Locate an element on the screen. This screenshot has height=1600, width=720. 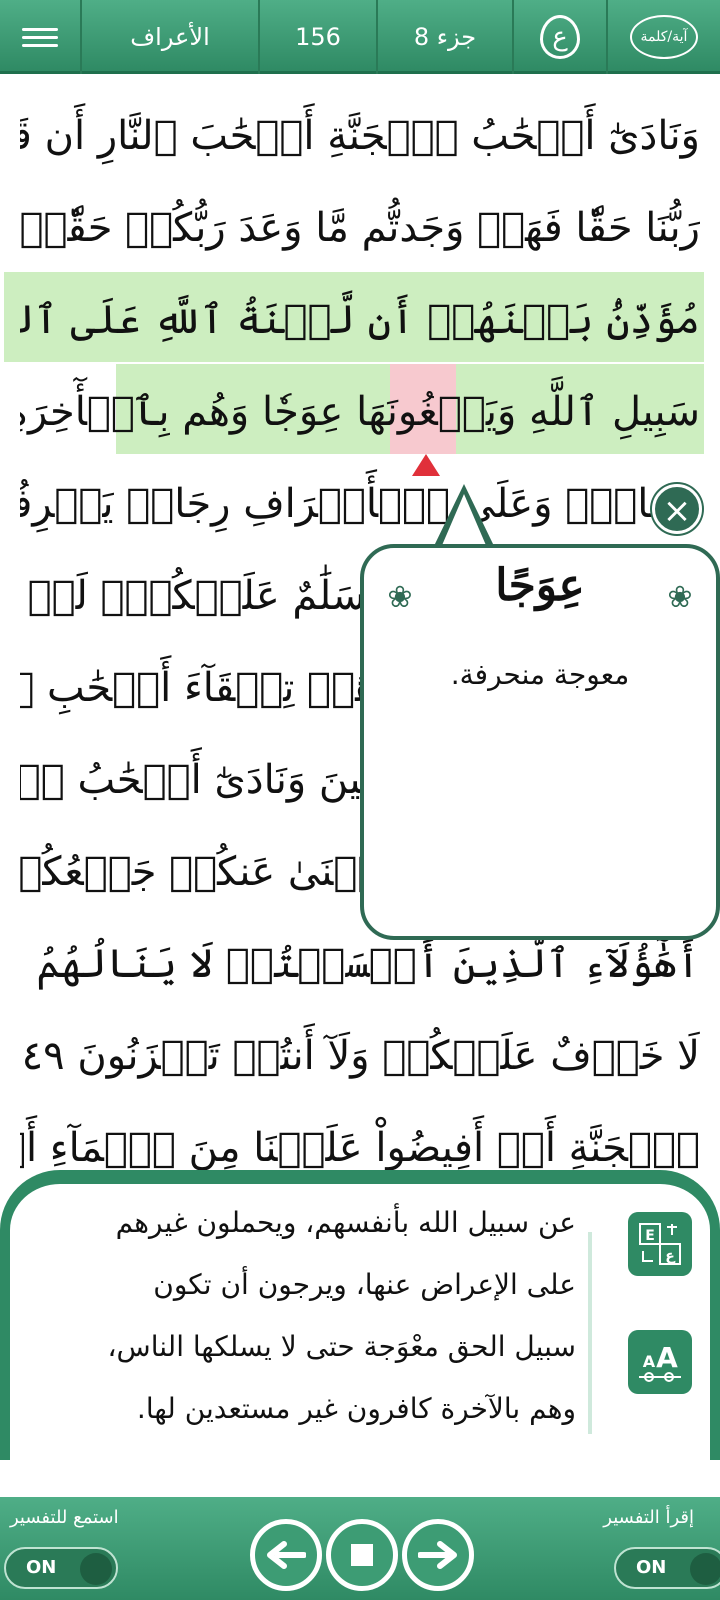
bottom-bar: استمع للتفسير إقرأ التفسير ON ON is located at coordinates (360, 1548).